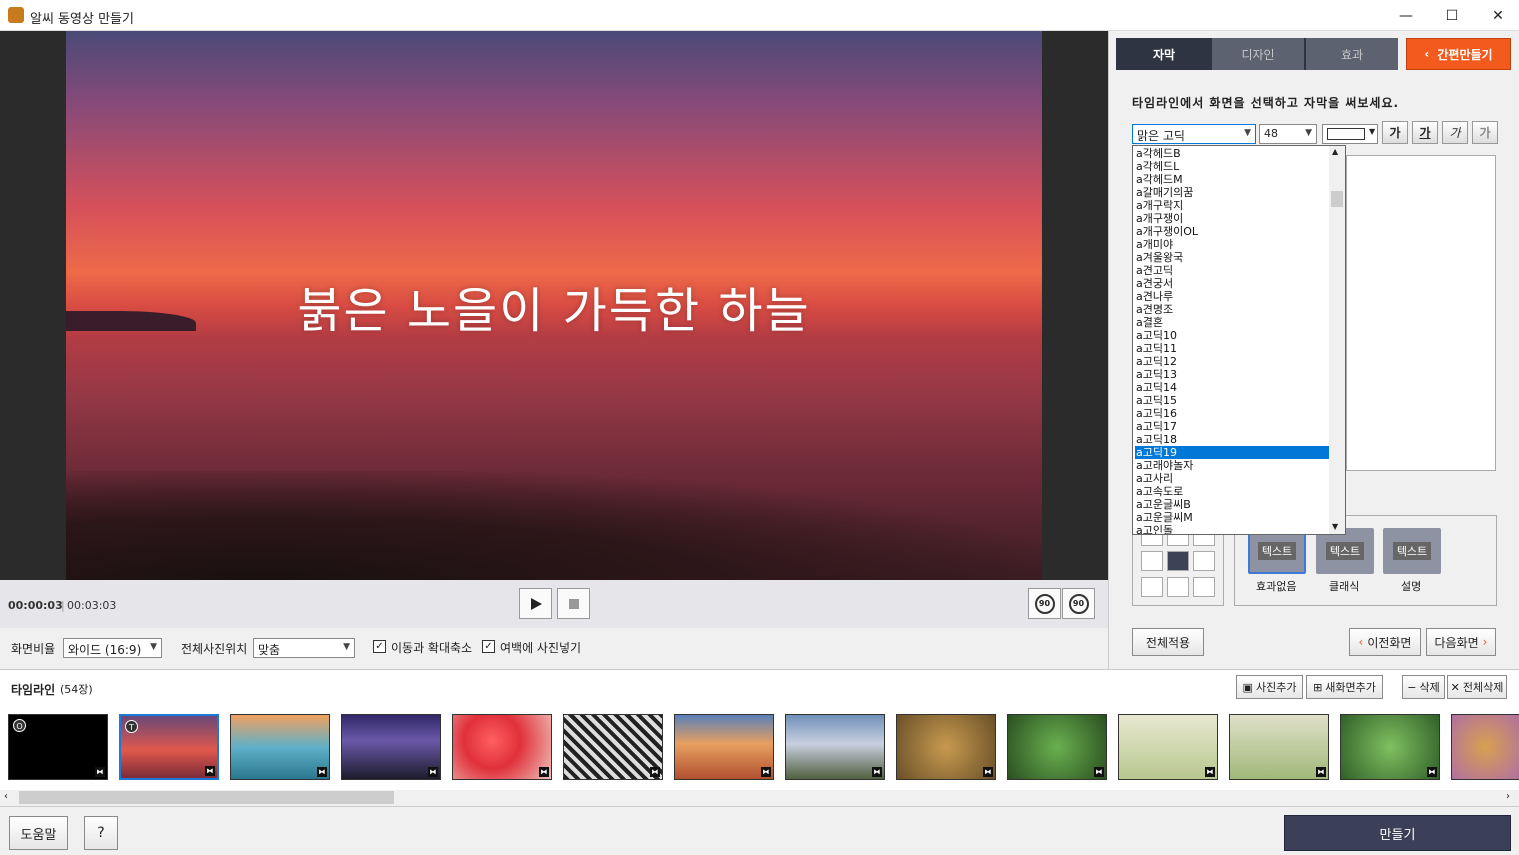  What do you see at coordinates (379, 646) in the screenshot?
I see `pan-zoom-checkbox: ✓` at bounding box center [379, 646].